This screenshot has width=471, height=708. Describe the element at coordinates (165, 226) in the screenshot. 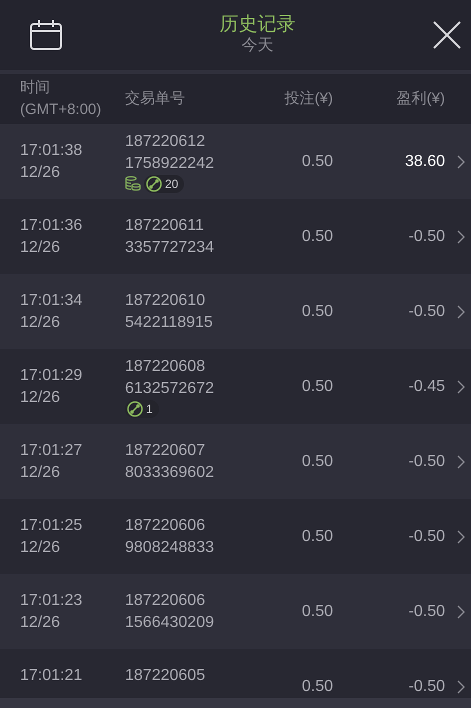

I see `order-number: 187220611` at that location.